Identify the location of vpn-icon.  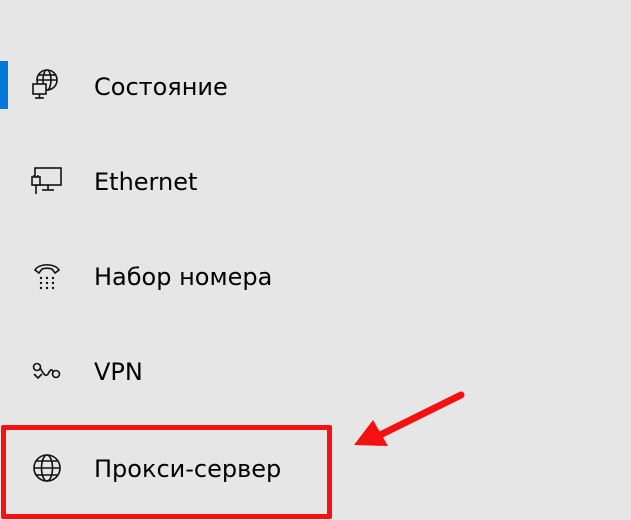
(47, 373).